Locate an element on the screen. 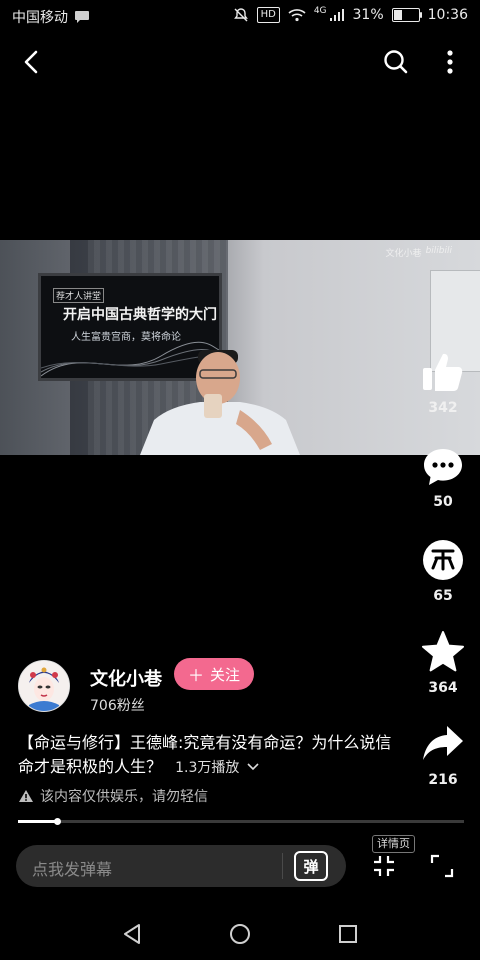  video-watermark: 文化小巷 bilibili is located at coordinates (419, 252).